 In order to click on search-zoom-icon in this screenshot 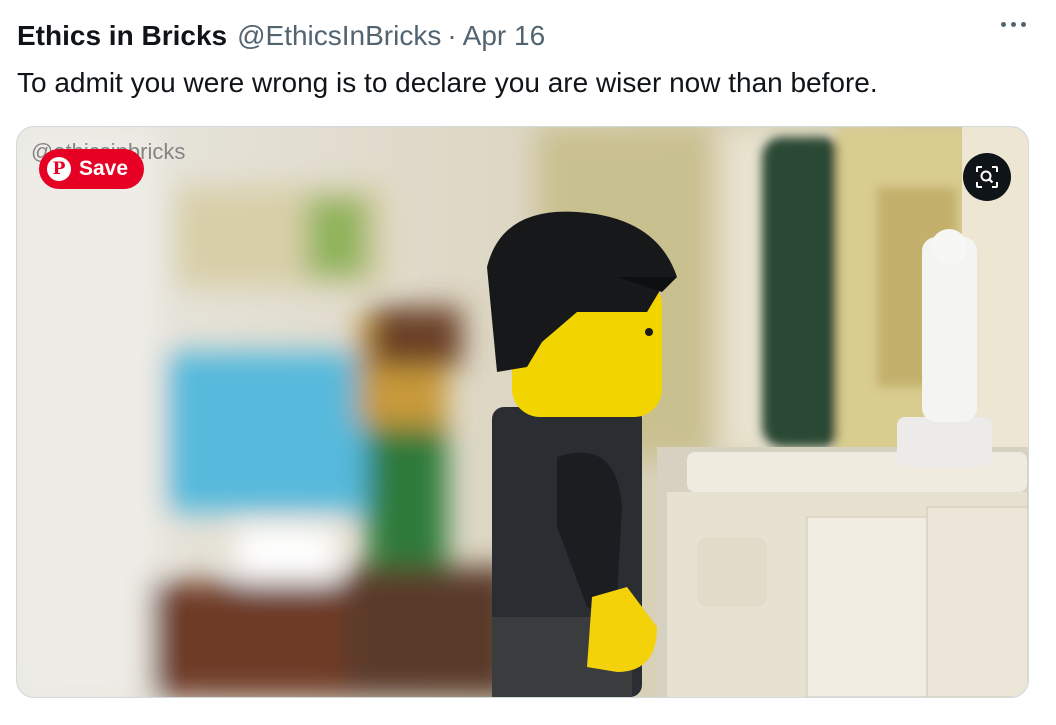, I will do `click(987, 177)`.